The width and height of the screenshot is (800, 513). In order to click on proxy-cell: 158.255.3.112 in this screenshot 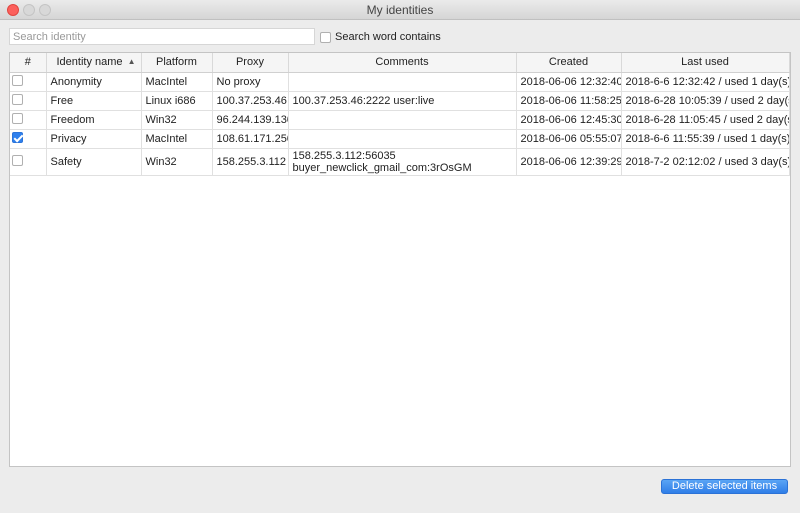, I will do `click(250, 162)`.